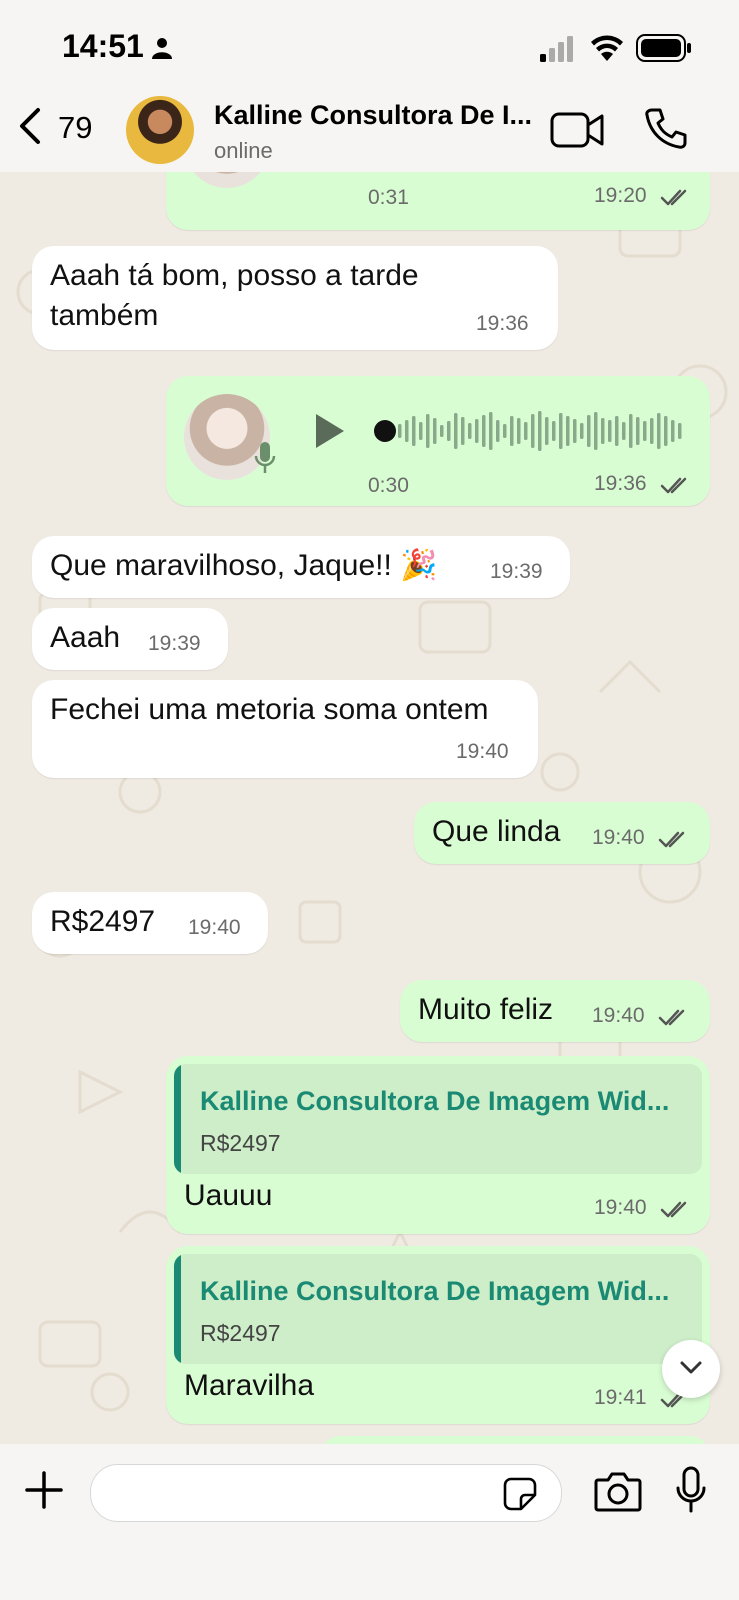 The height and width of the screenshot is (1600, 739). I want to click on message-time: 19:41, so click(620, 1397).